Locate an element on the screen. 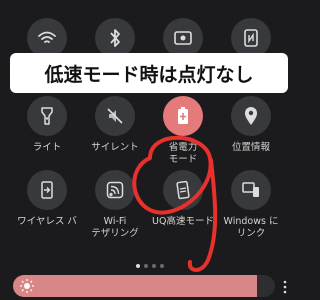 The image size is (320, 300). tile-power-saving: 省電力 モード is located at coordinates (183, 131).